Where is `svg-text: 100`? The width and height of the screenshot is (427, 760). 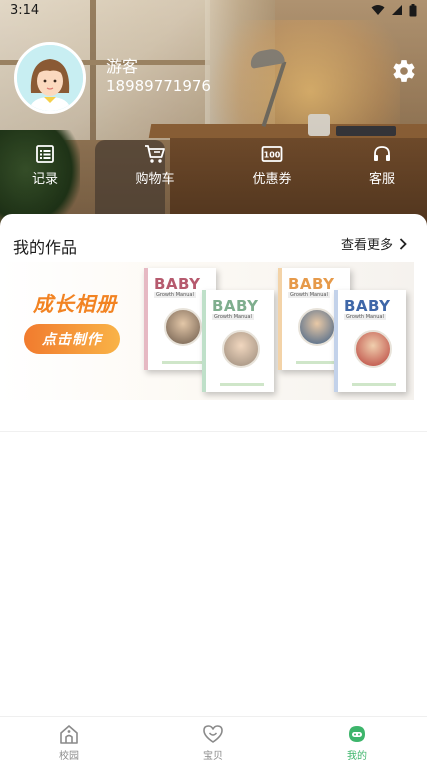
svg-text: 100 is located at coordinates (272, 155).